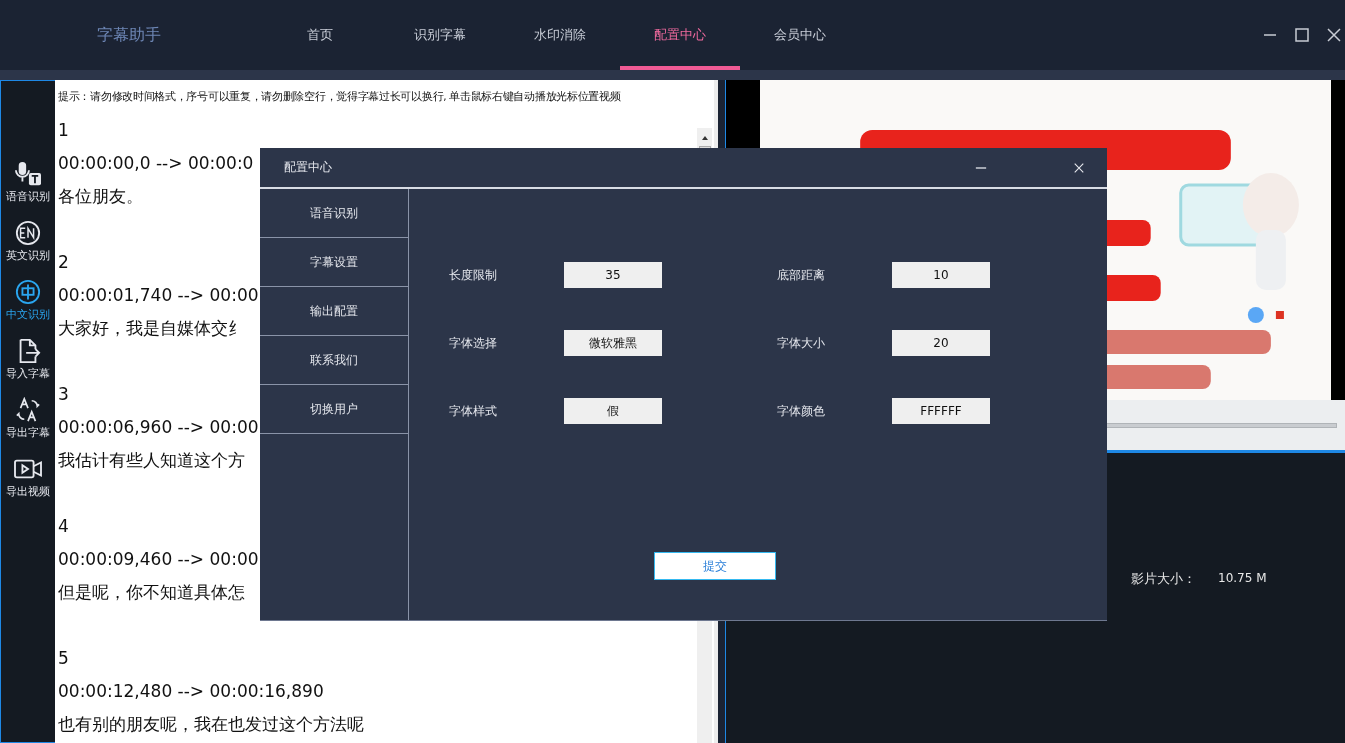 Image resolution: width=1345 pixels, height=743 pixels. I want to click on file-size-label: 影片大小：, so click(1163, 579).